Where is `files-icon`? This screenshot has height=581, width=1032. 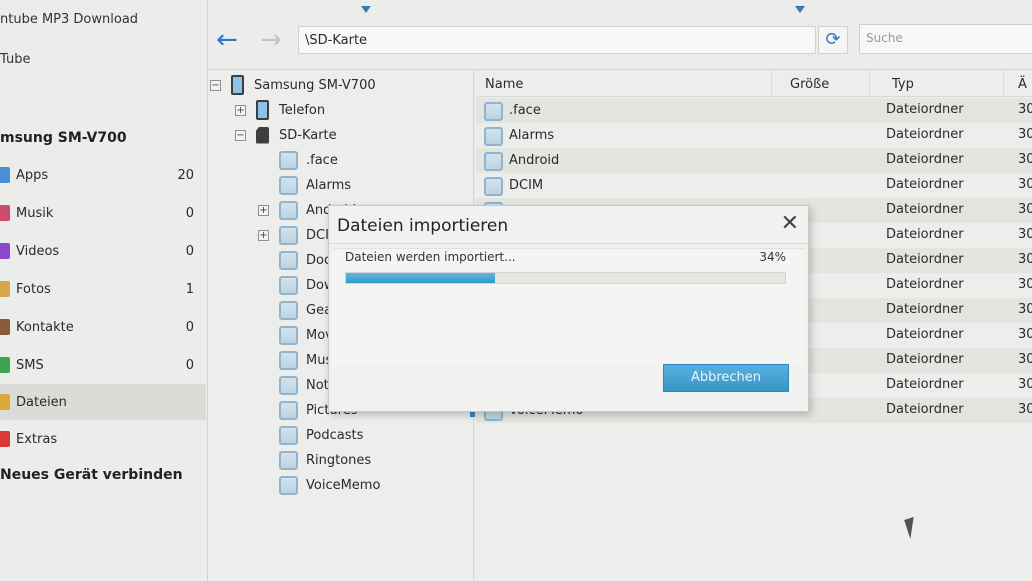
files-icon is located at coordinates (5, 402).